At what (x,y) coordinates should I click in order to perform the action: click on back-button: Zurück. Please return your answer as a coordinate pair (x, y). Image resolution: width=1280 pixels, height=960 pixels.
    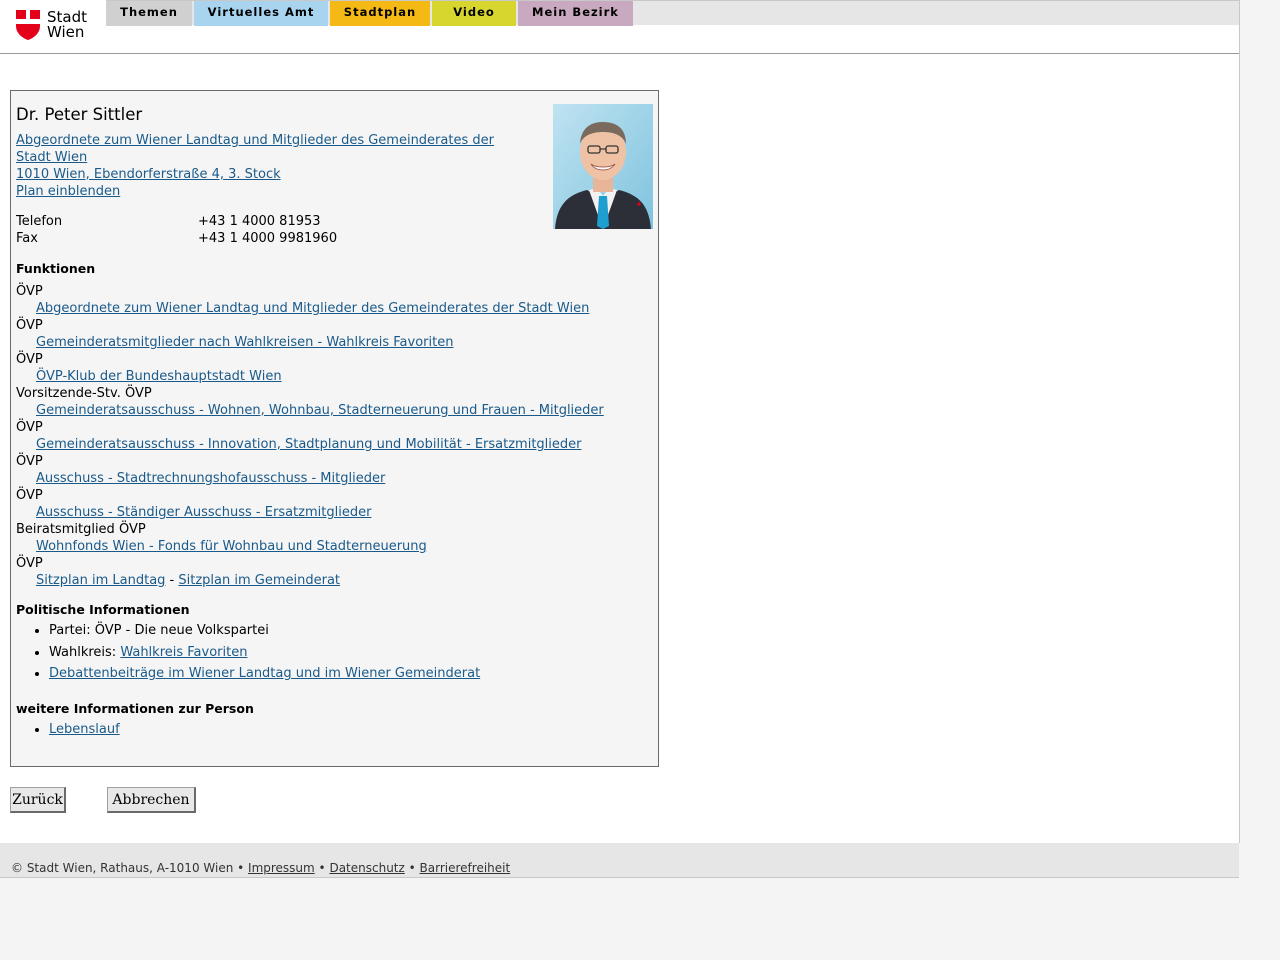
    Looking at the image, I should click on (38, 800).